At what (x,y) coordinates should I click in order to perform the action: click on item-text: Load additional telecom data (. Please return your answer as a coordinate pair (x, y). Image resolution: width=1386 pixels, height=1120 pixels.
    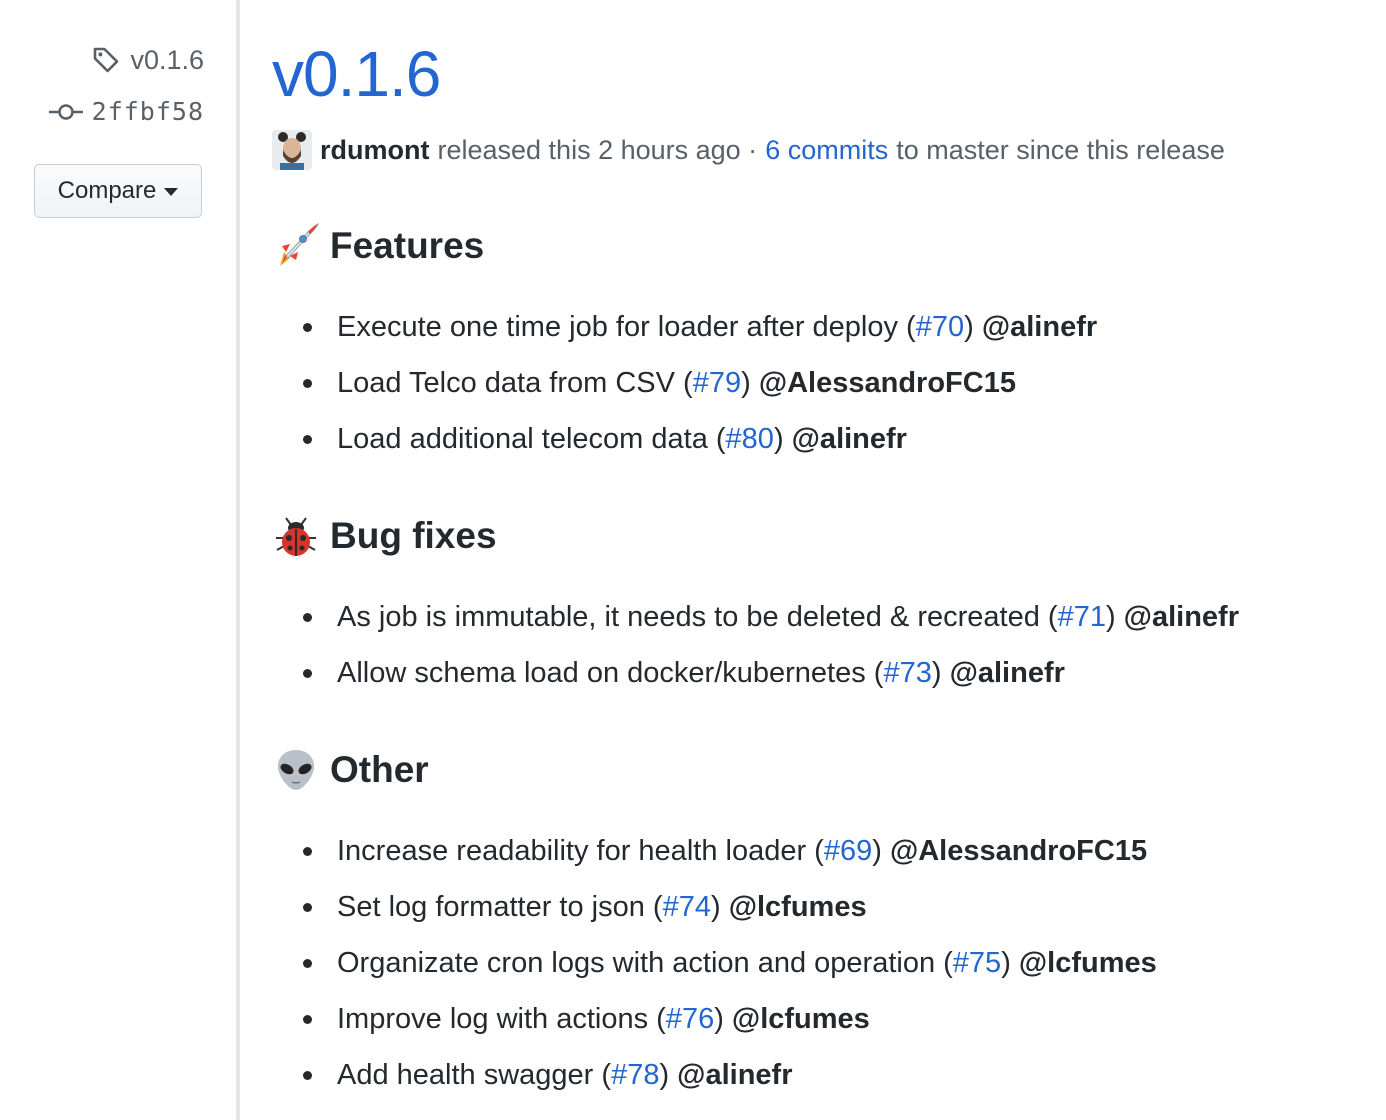
    Looking at the image, I should click on (531, 439).